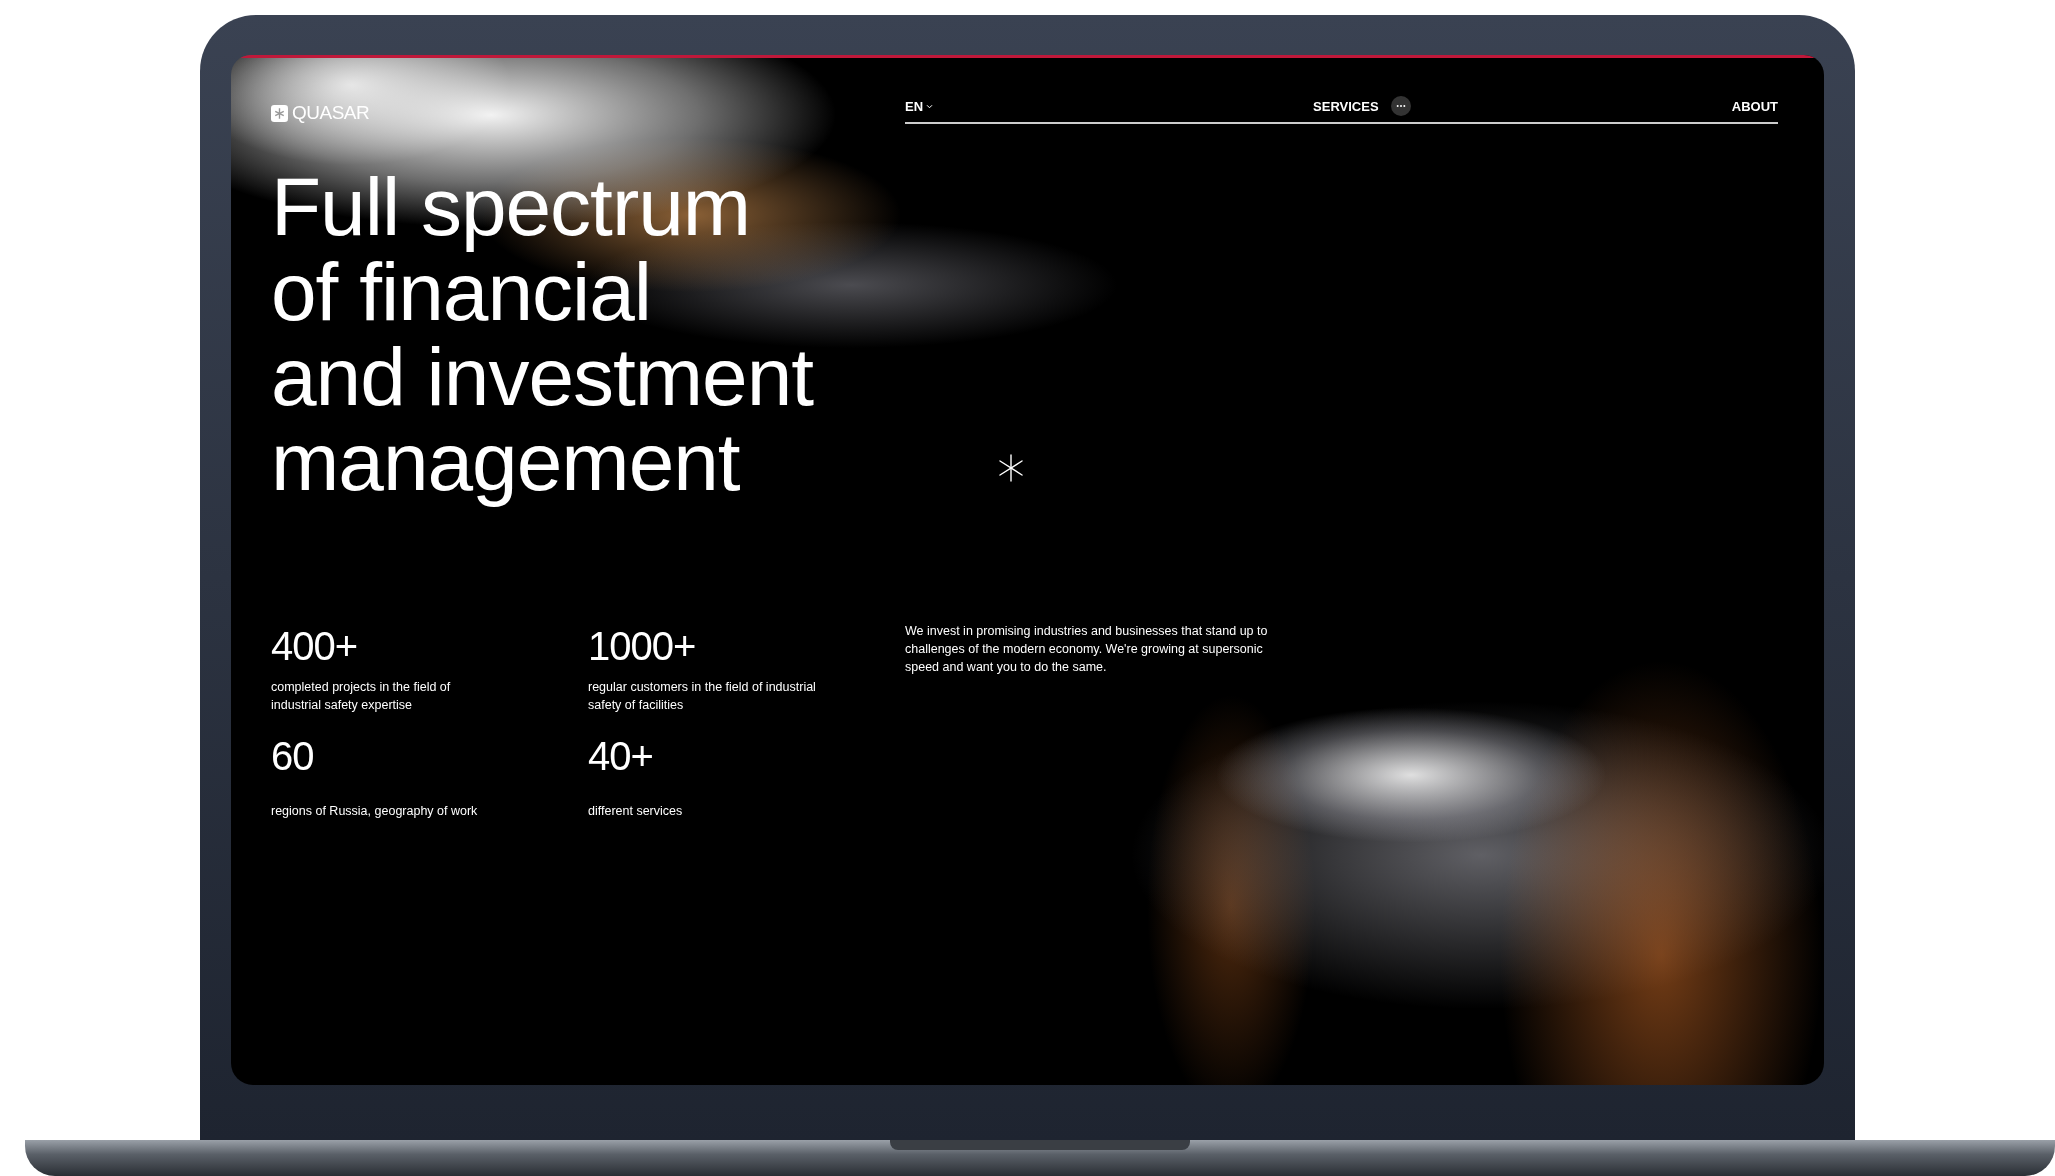 The image size is (2055, 1176). What do you see at coordinates (702, 696) in the screenshot?
I see `stat-caption: regular customers in the field of industrial safety of facilities` at bounding box center [702, 696].